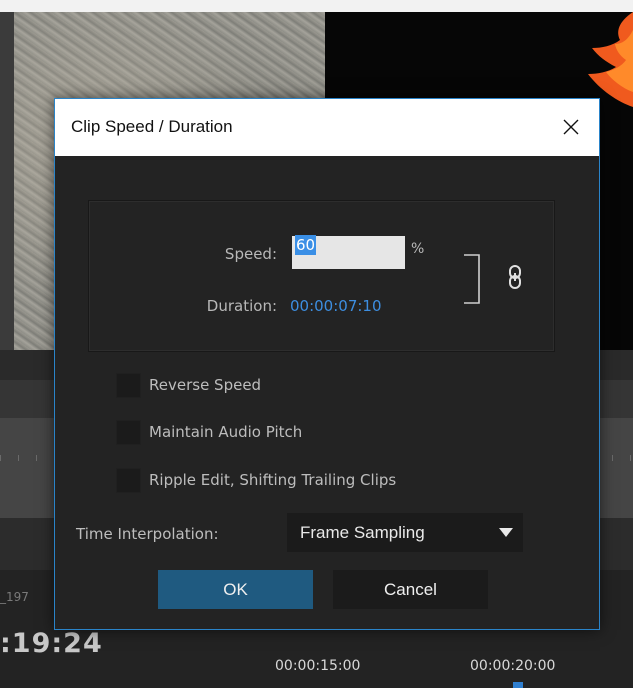 The height and width of the screenshot is (688, 633). I want to click on chain-link-icon, so click(515, 277).